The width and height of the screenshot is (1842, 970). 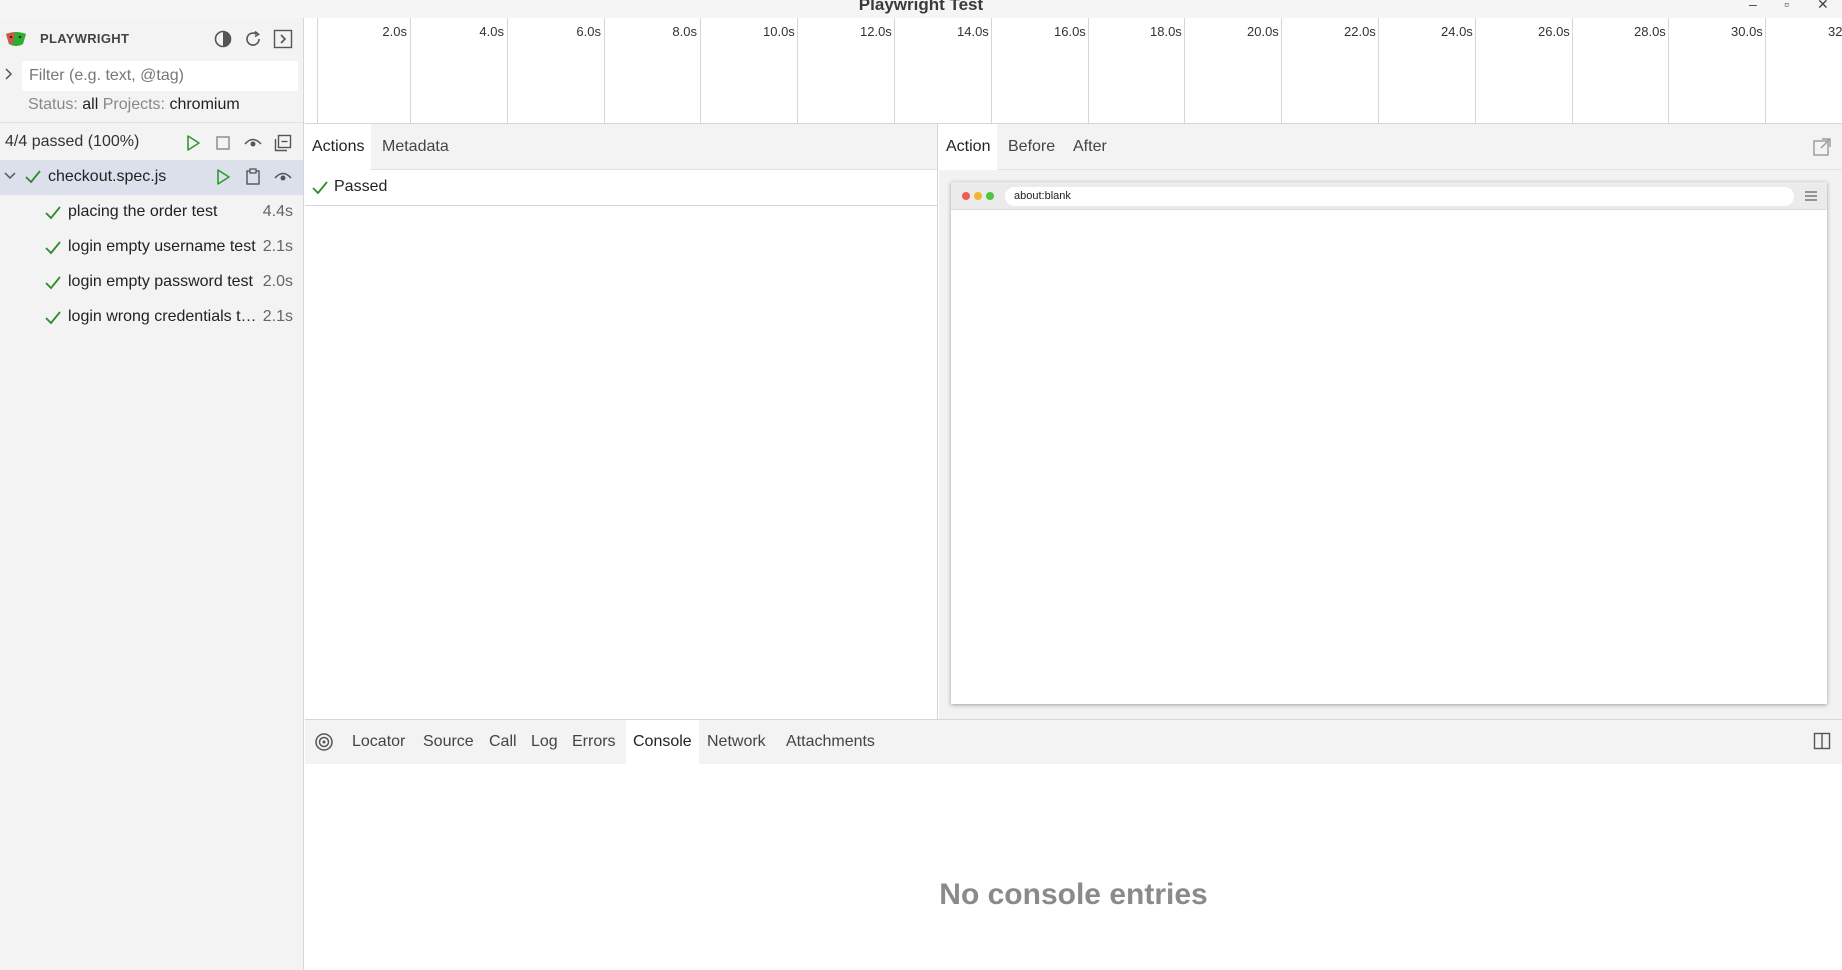 What do you see at coordinates (160, 76) in the screenshot?
I see `filter-input` at bounding box center [160, 76].